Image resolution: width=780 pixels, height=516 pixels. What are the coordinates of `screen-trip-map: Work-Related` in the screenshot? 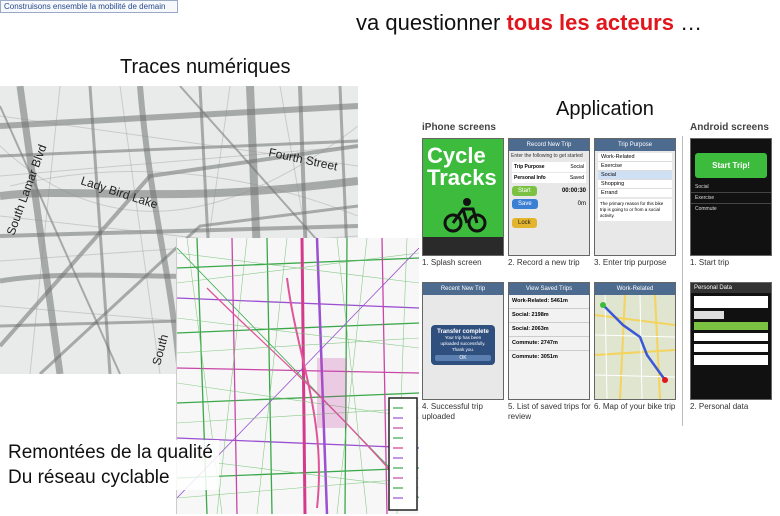 It's located at (635, 341).